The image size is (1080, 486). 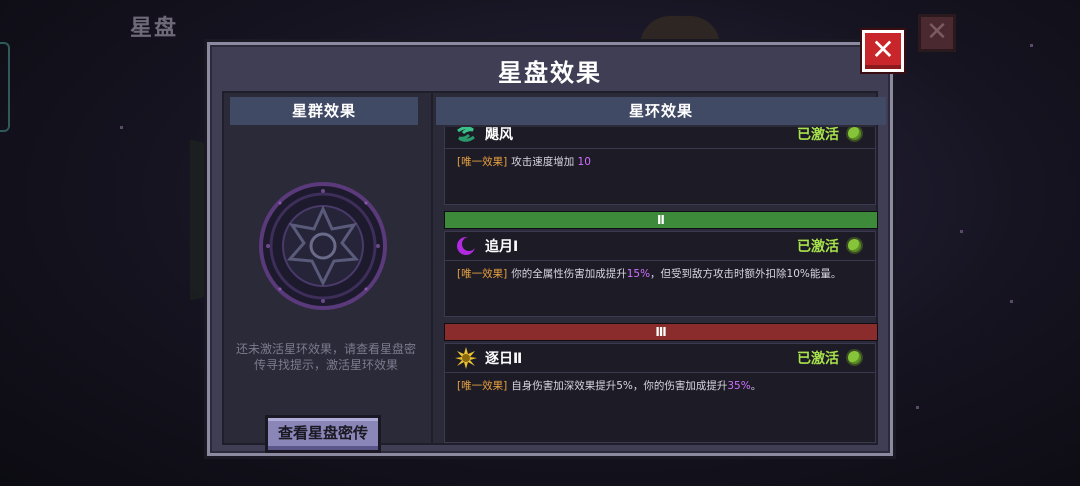 What do you see at coordinates (466, 134) in the screenshot?
I see `swirl-wind-icon` at bounding box center [466, 134].